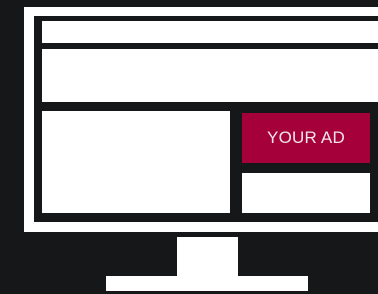  Describe the element at coordinates (210, 32) in the screenshot. I see `nav-bar-placeholder` at that location.